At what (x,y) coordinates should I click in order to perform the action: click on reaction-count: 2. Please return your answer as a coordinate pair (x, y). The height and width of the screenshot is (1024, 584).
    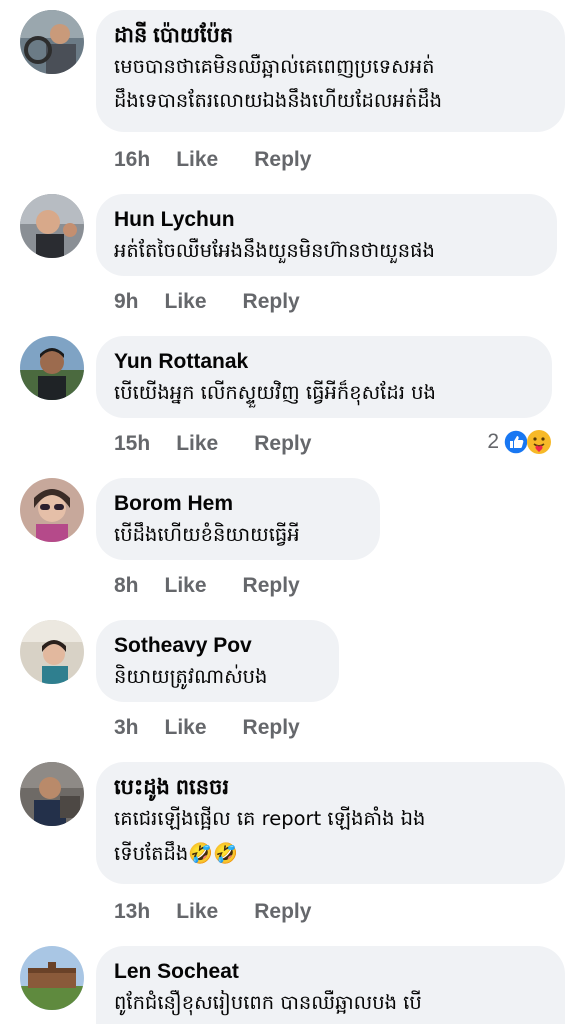
    Looking at the image, I should click on (493, 441).